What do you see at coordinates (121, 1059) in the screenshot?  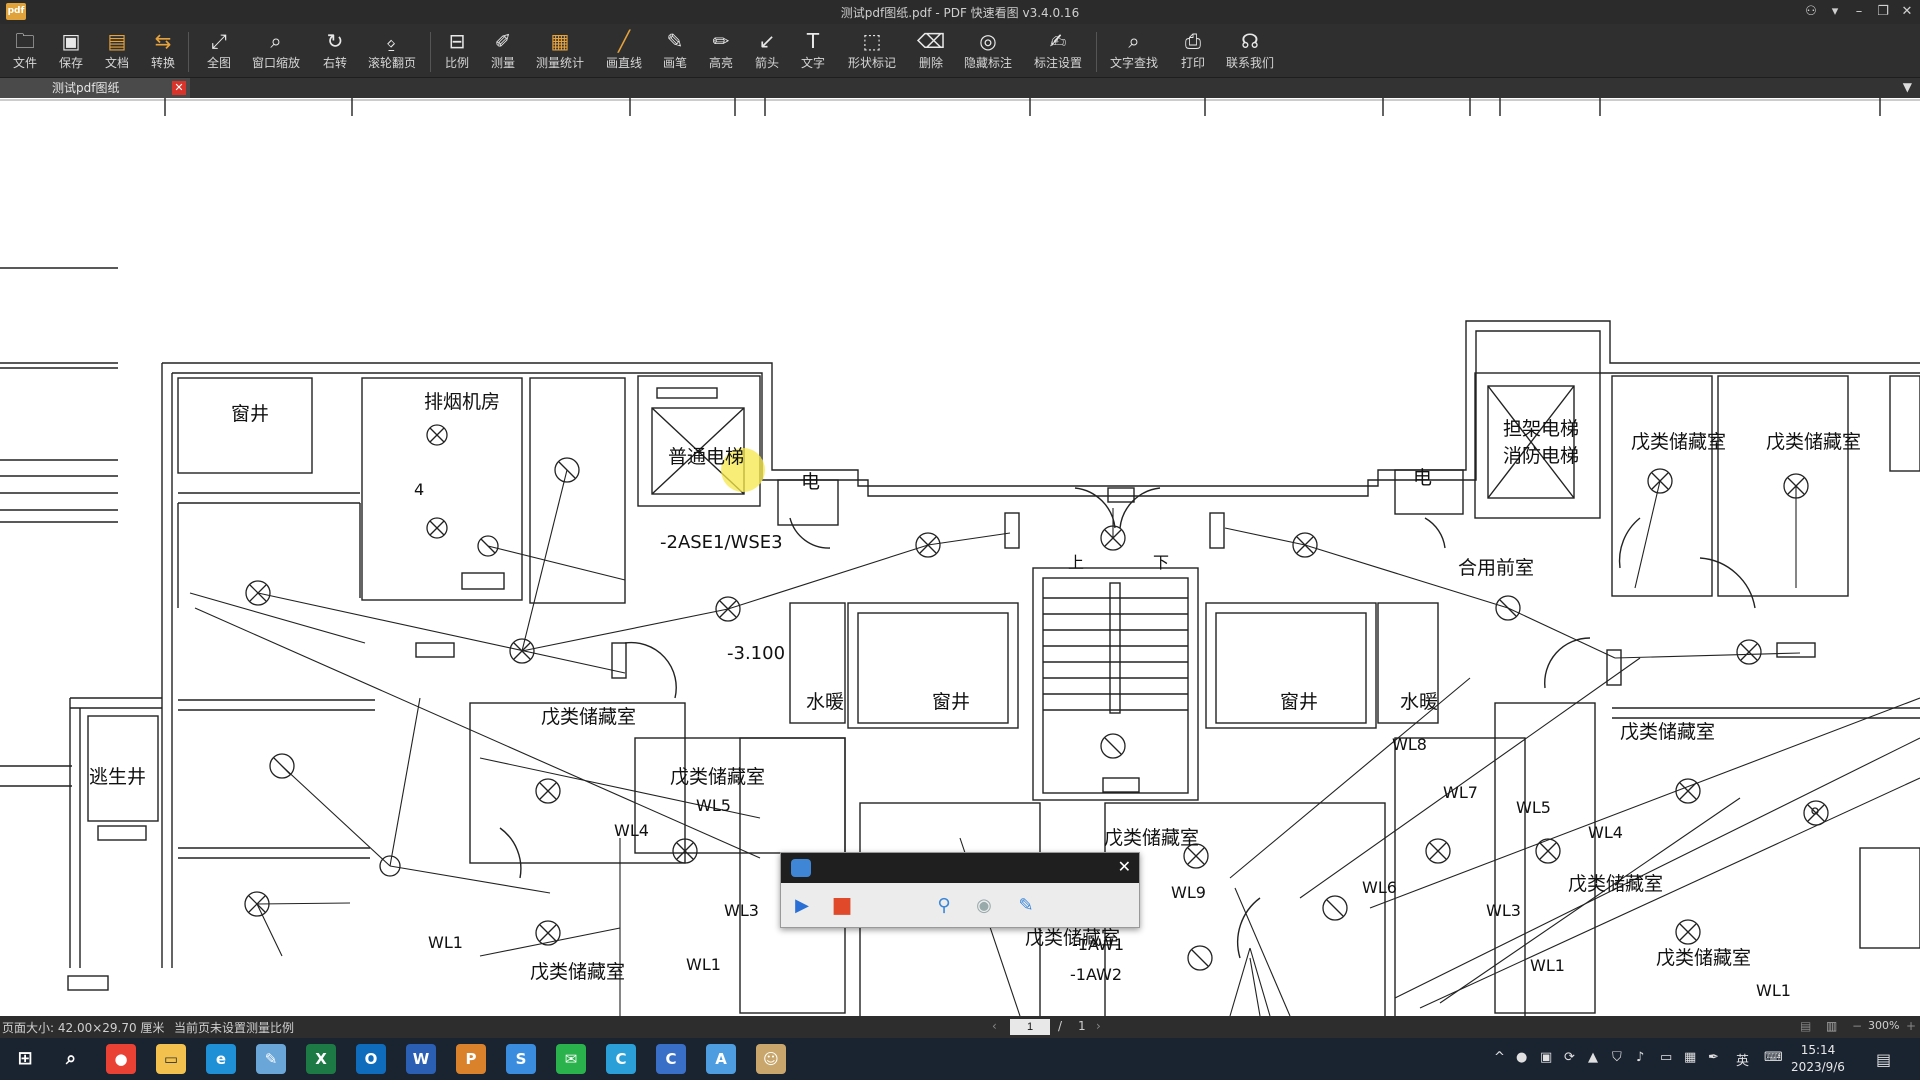 I see `chrome-icon: ●` at bounding box center [121, 1059].